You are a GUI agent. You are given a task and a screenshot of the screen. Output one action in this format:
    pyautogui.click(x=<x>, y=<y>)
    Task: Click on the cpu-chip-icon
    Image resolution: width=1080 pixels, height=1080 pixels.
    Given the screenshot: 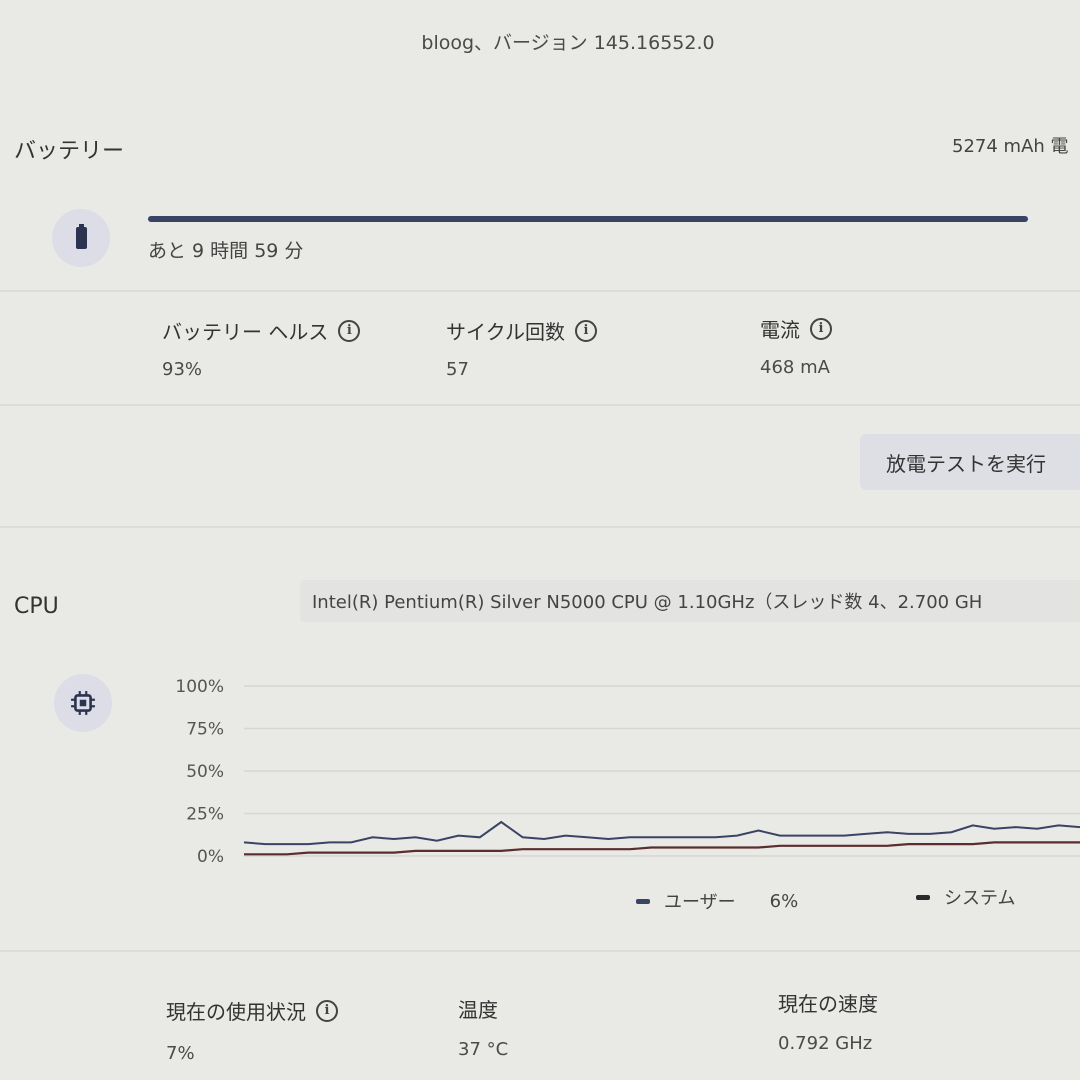 What is the action you would take?
    pyautogui.click(x=83, y=703)
    